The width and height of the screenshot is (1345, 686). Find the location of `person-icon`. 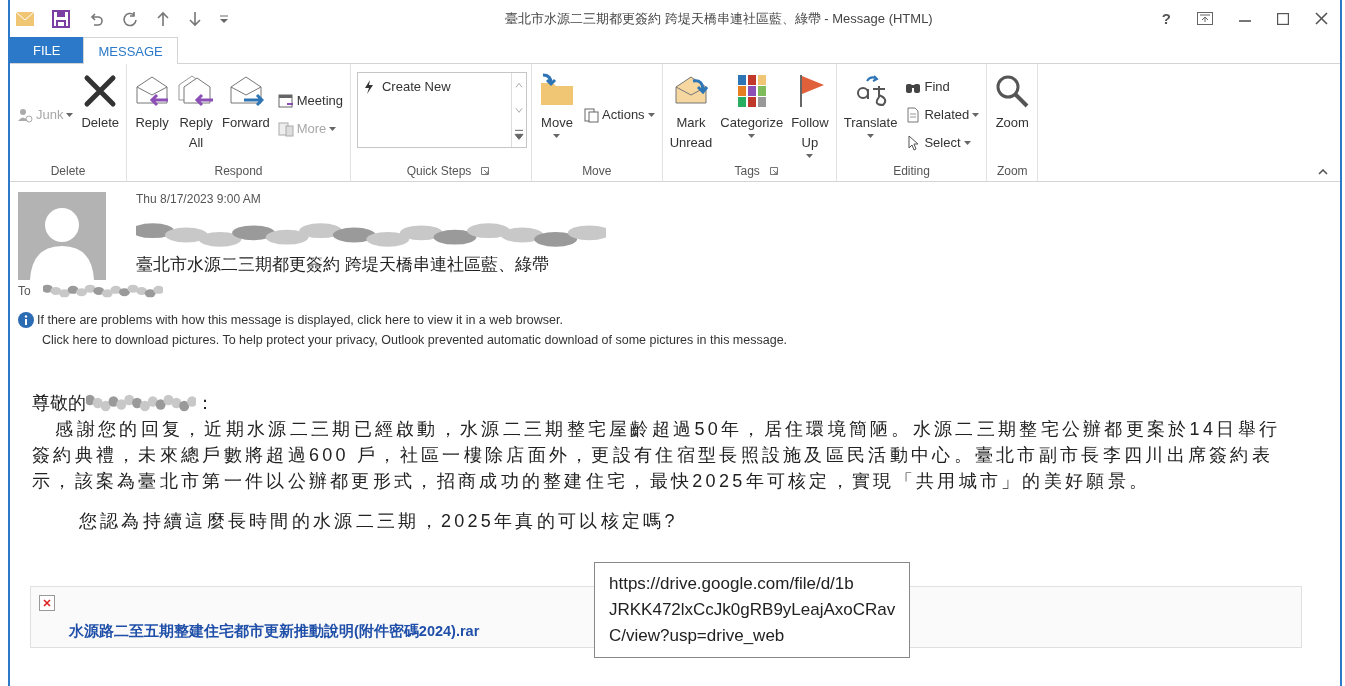

person-icon is located at coordinates (25, 114).